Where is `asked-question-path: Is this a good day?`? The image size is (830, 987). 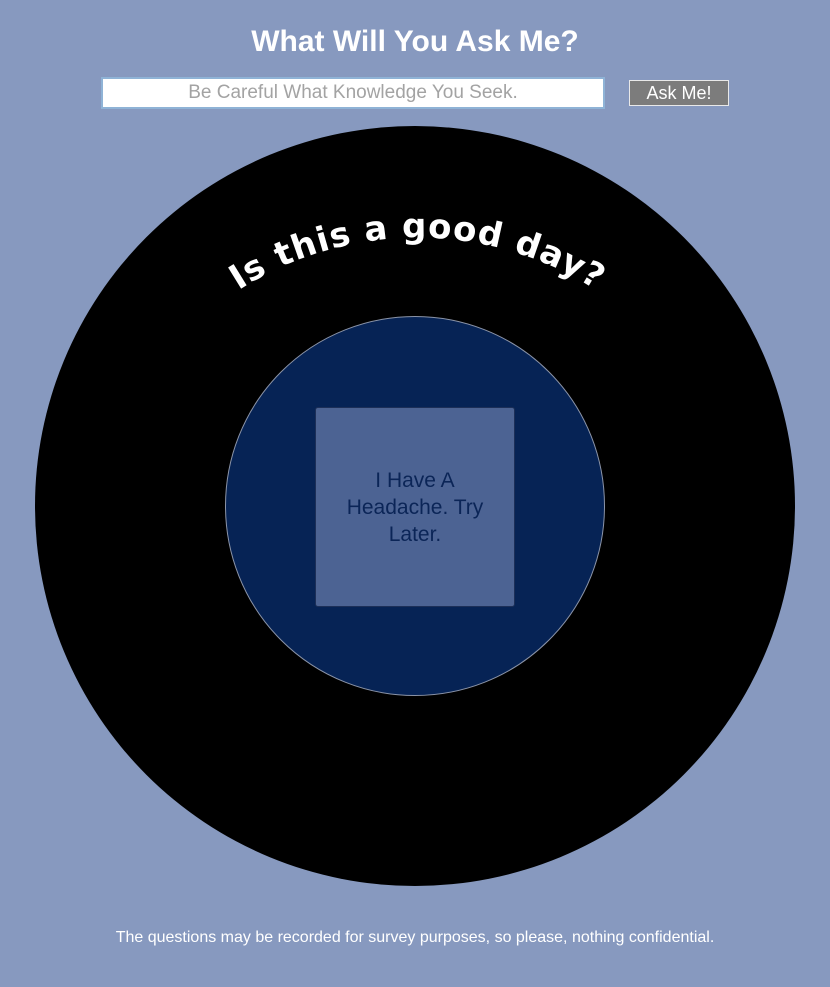 asked-question-path: Is this a good day? is located at coordinates (416, 251).